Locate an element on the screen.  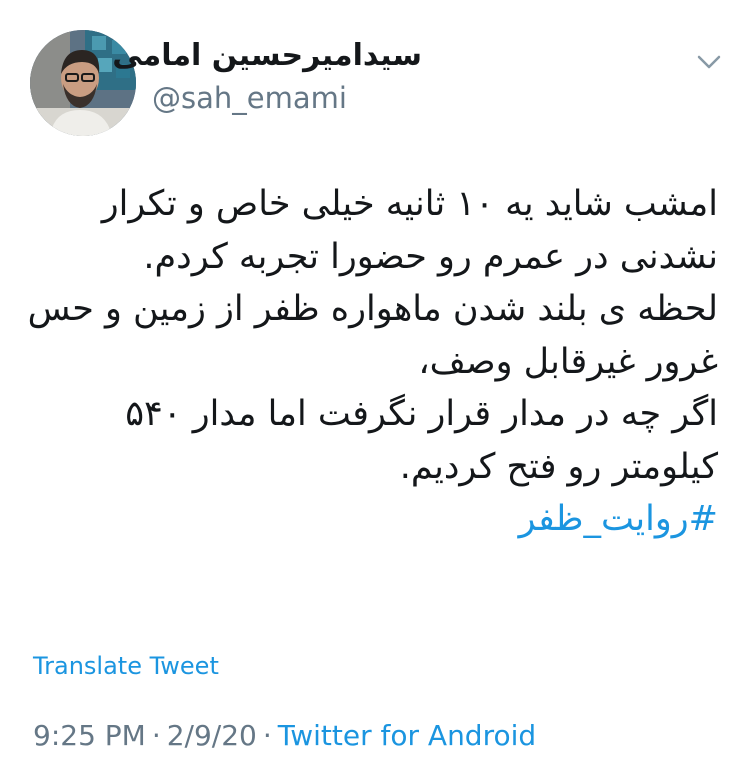
tweet-text-line: امشب شاید یه ۱۰ ثانیه خیلی خاص و تکرار is located at coordinates (409, 204).